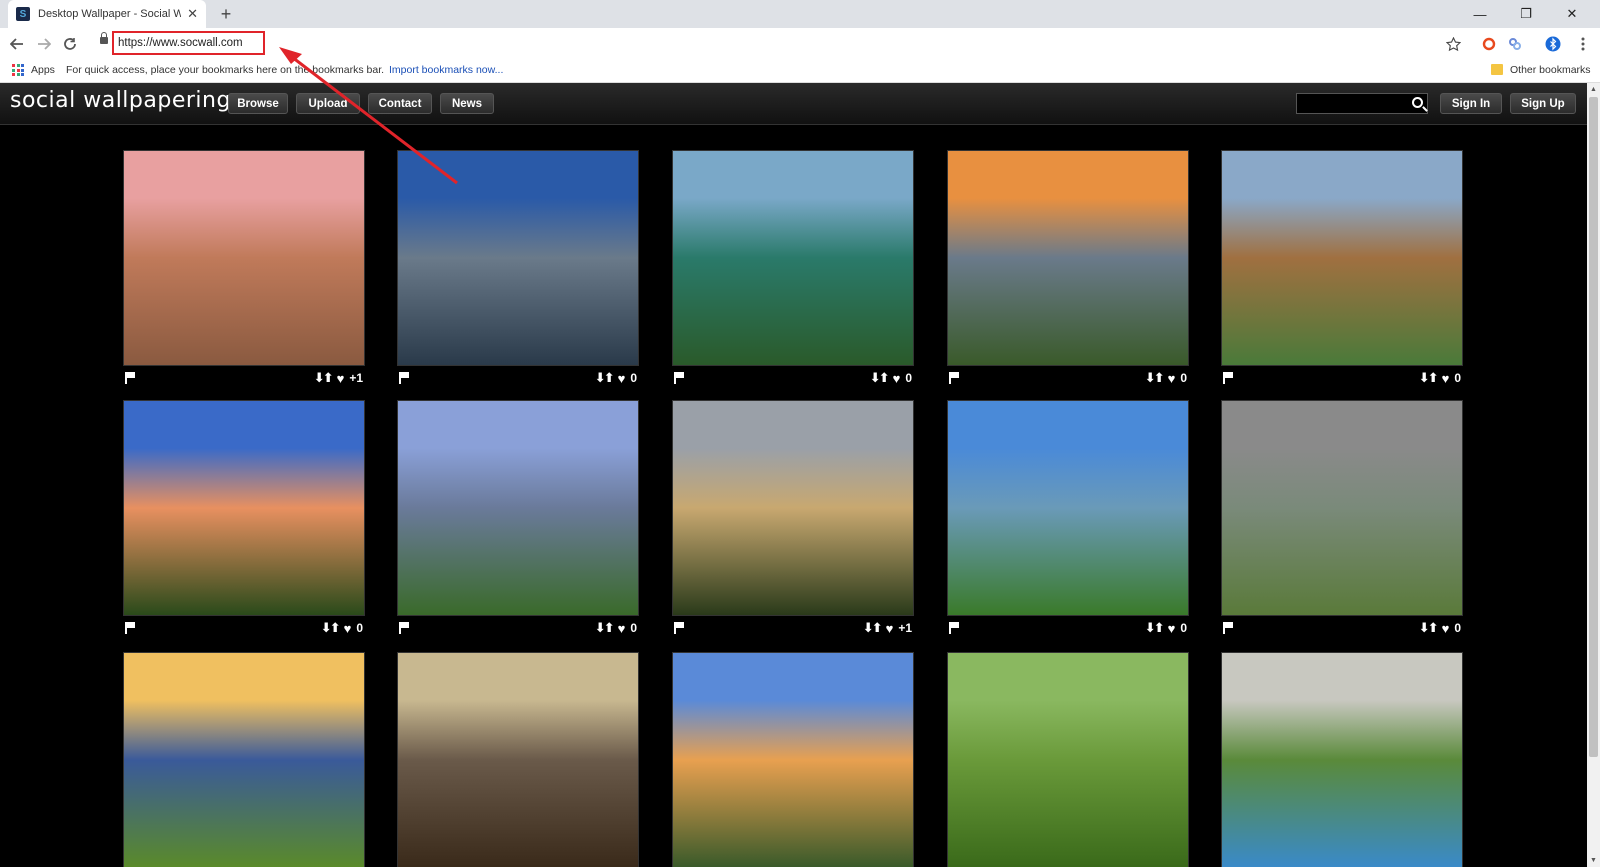 Image resolution: width=1600 pixels, height=867 pixels. What do you see at coordinates (400, 103) in the screenshot?
I see `nav-contact: Contact` at bounding box center [400, 103].